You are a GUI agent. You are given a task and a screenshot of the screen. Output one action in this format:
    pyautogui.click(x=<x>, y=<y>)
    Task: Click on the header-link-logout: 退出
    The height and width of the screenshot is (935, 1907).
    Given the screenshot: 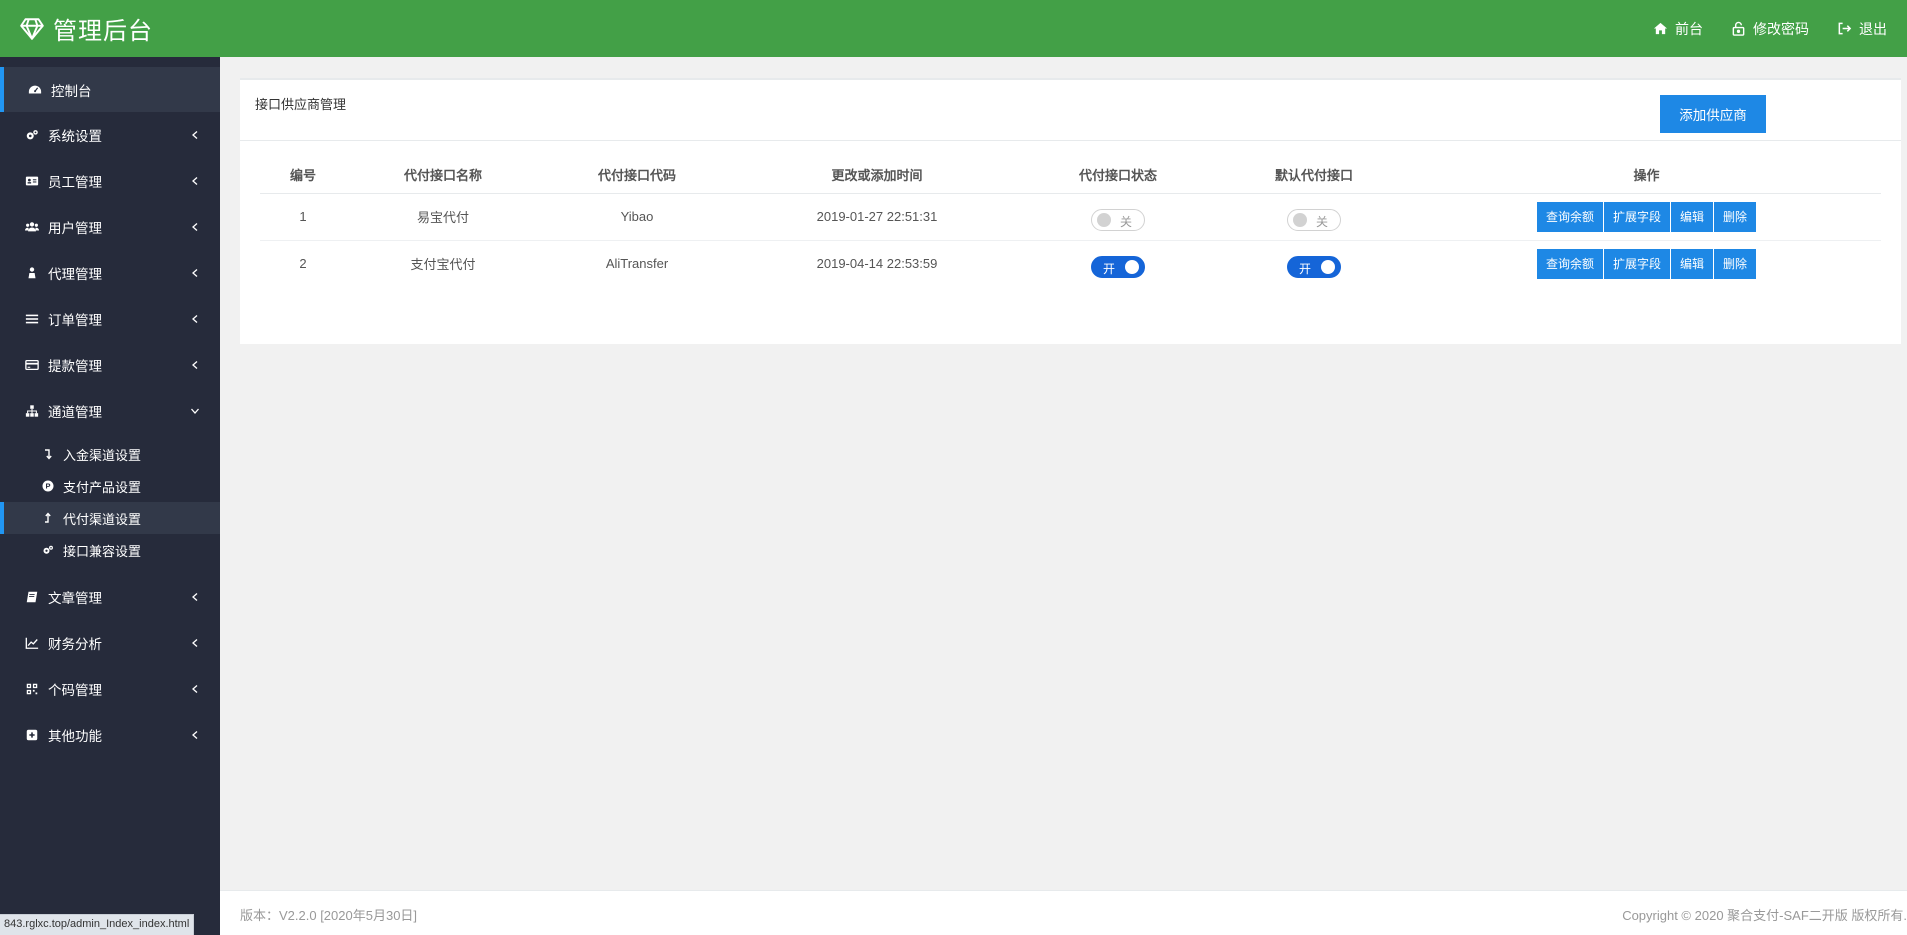 What is the action you would take?
    pyautogui.click(x=1862, y=29)
    